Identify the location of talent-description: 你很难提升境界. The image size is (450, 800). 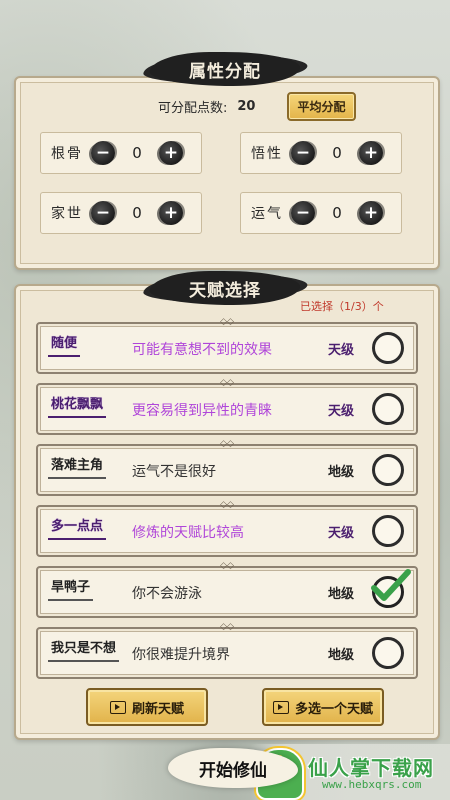
(181, 655).